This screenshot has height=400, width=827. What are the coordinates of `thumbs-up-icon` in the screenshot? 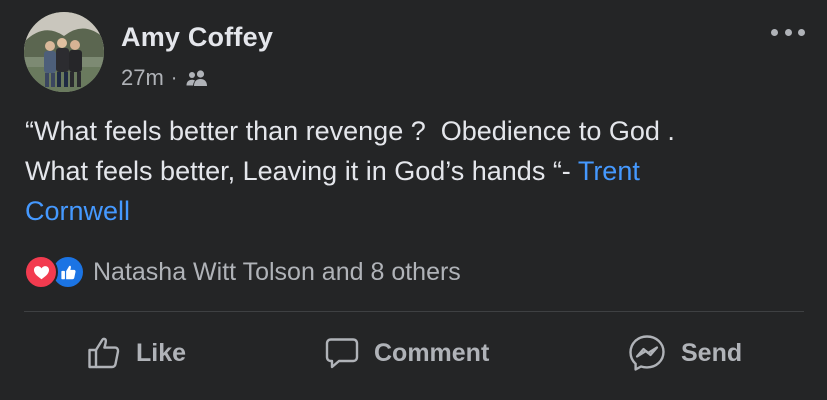 It's located at (104, 353).